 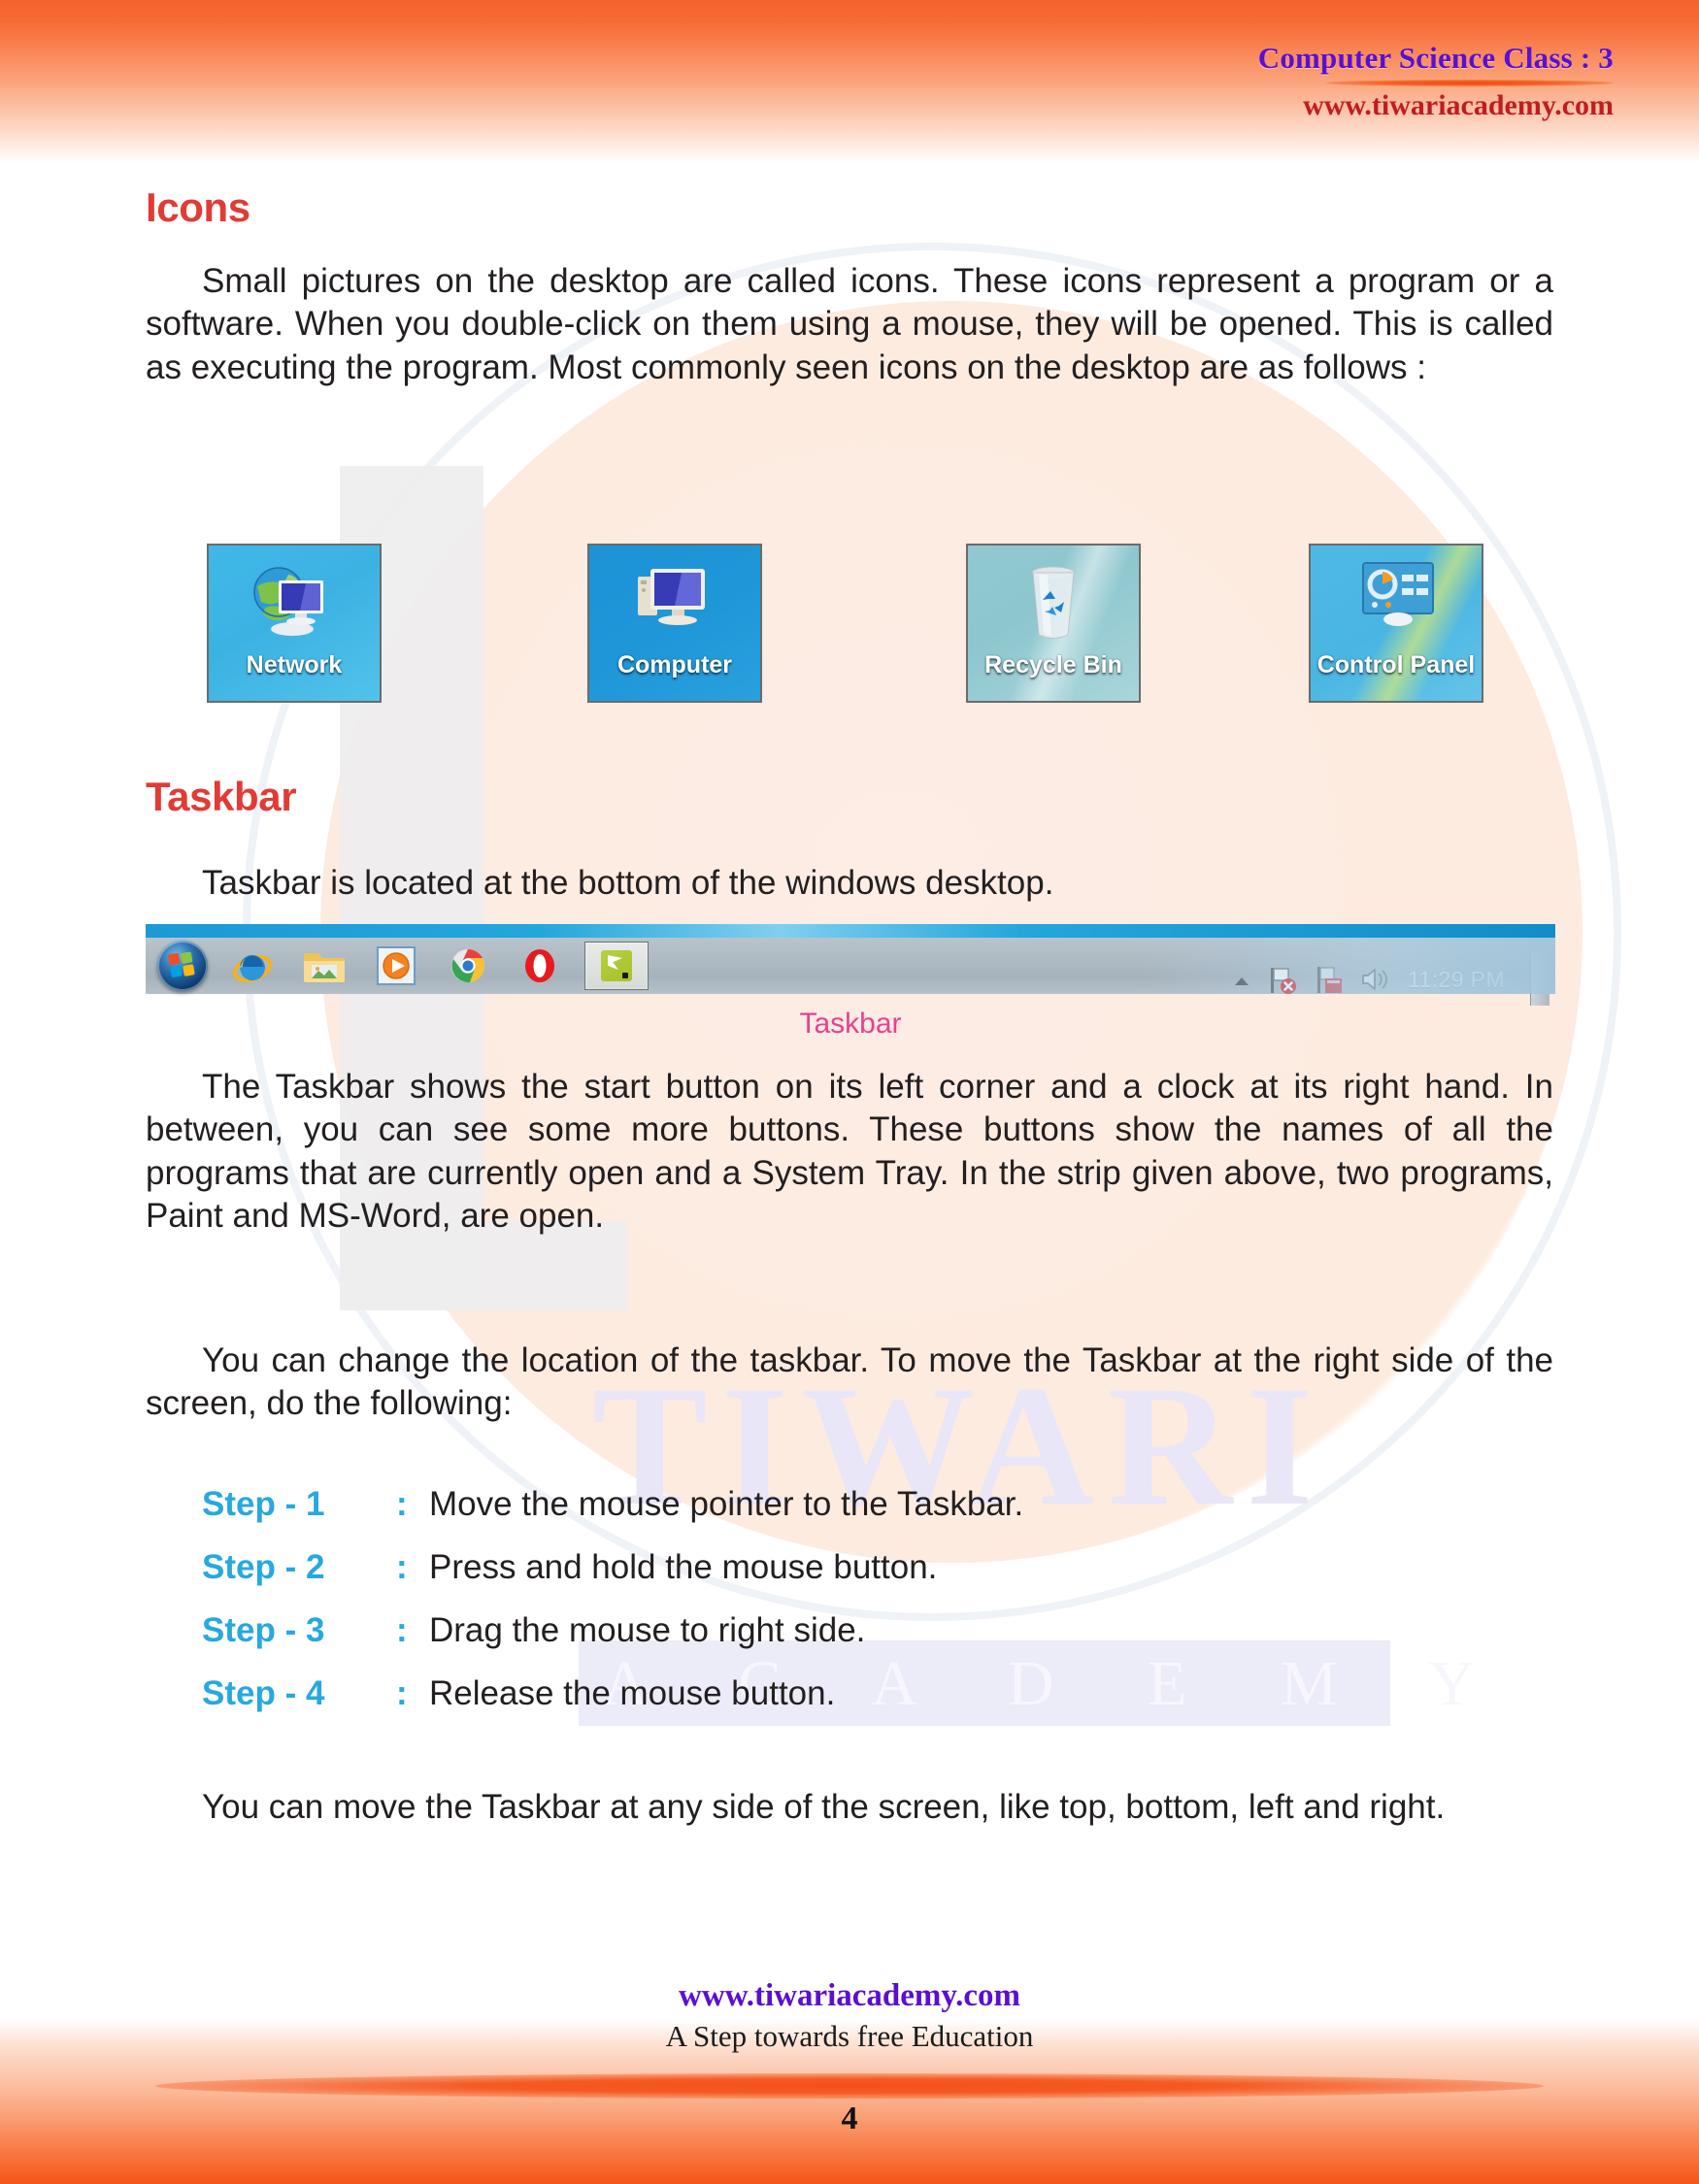 What do you see at coordinates (468, 965) in the screenshot?
I see `google-chrome-icon` at bounding box center [468, 965].